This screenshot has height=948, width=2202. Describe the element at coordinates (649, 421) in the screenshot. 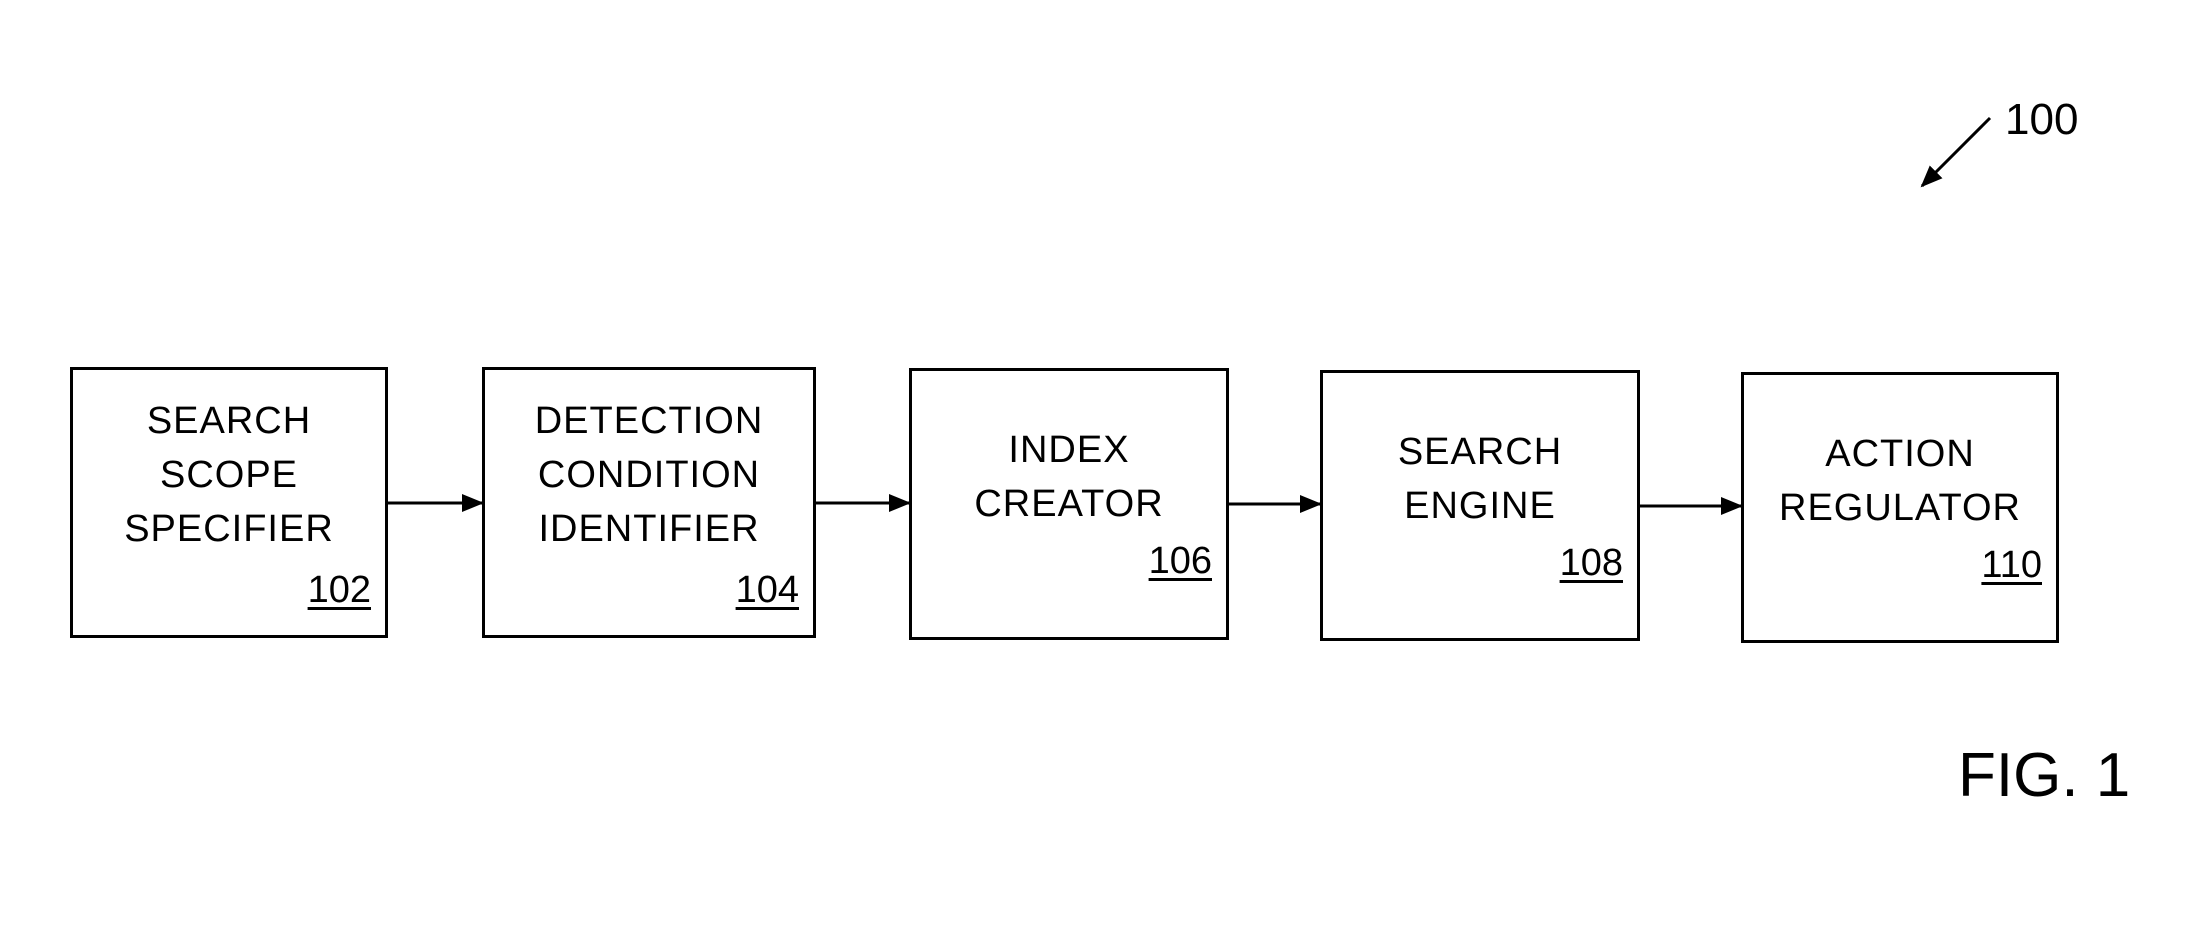

I see `block-label-line: DETECTION` at that location.